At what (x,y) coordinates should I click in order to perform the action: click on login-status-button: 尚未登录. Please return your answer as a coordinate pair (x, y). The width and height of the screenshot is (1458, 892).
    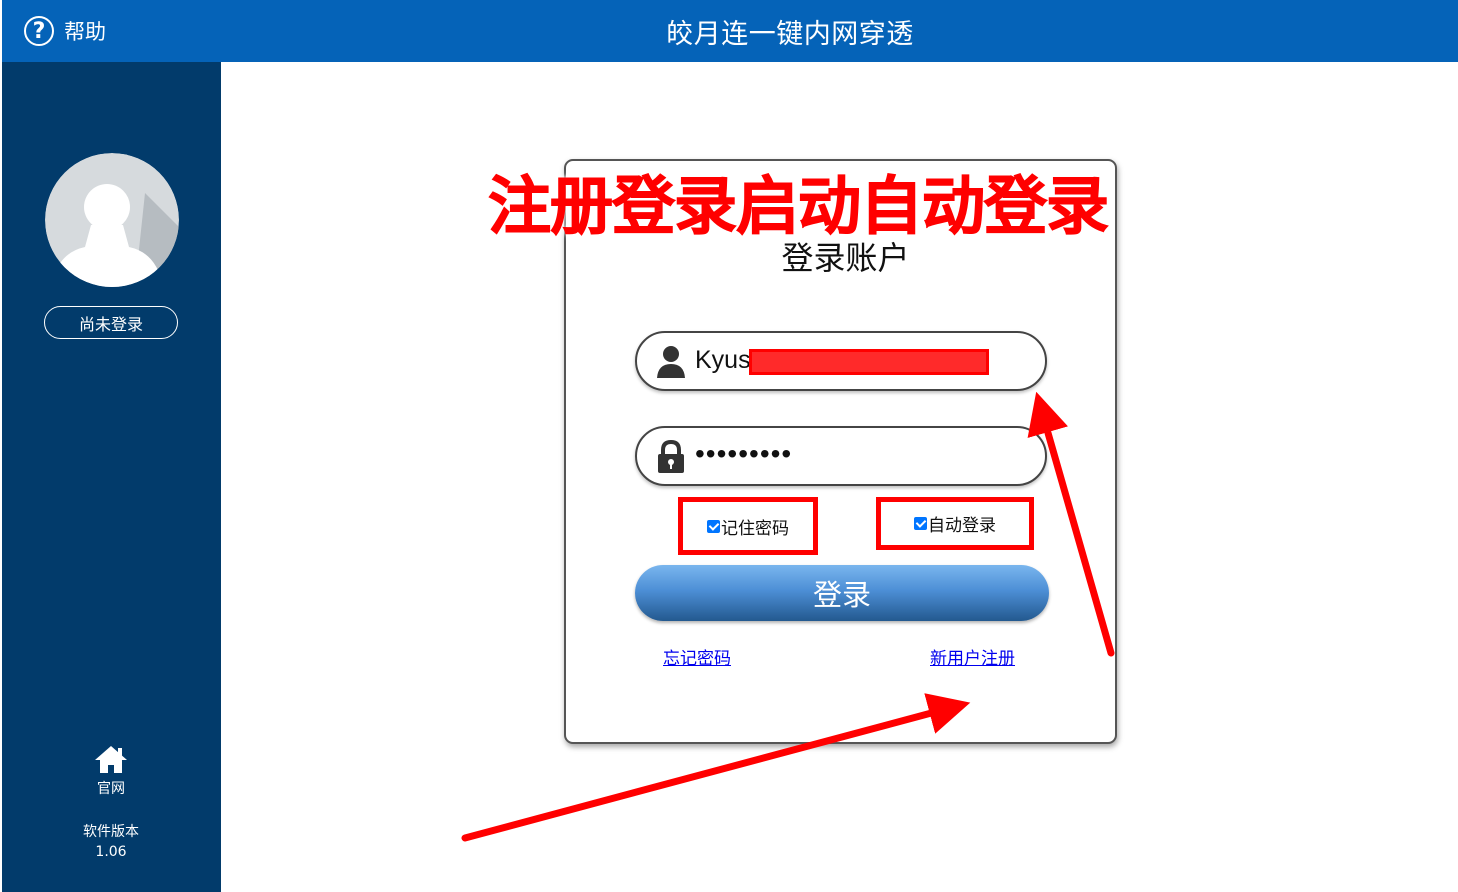
    Looking at the image, I should click on (111, 322).